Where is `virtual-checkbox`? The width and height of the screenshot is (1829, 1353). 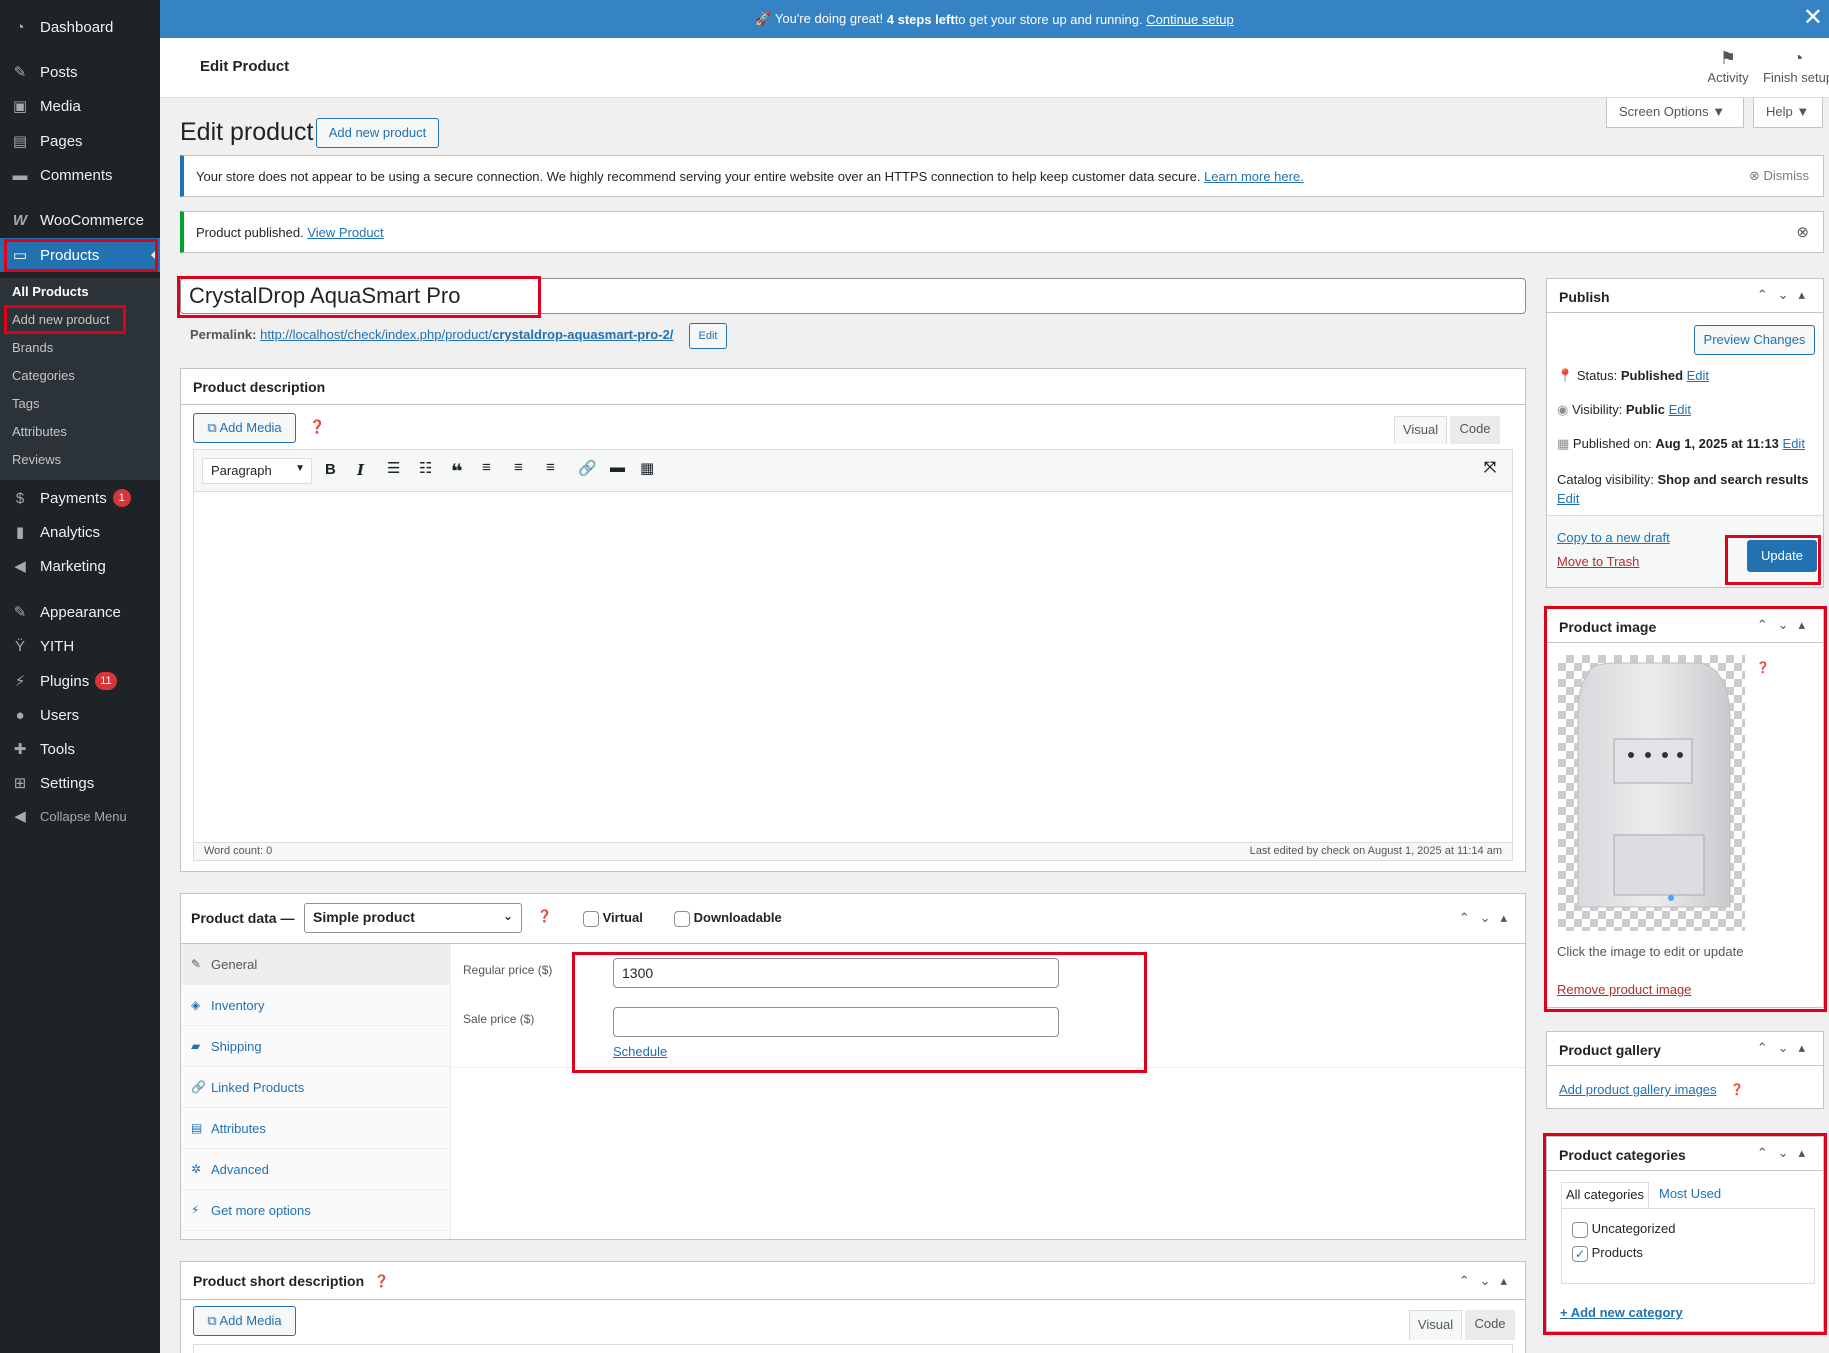 virtual-checkbox is located at coordinates (591, 918).